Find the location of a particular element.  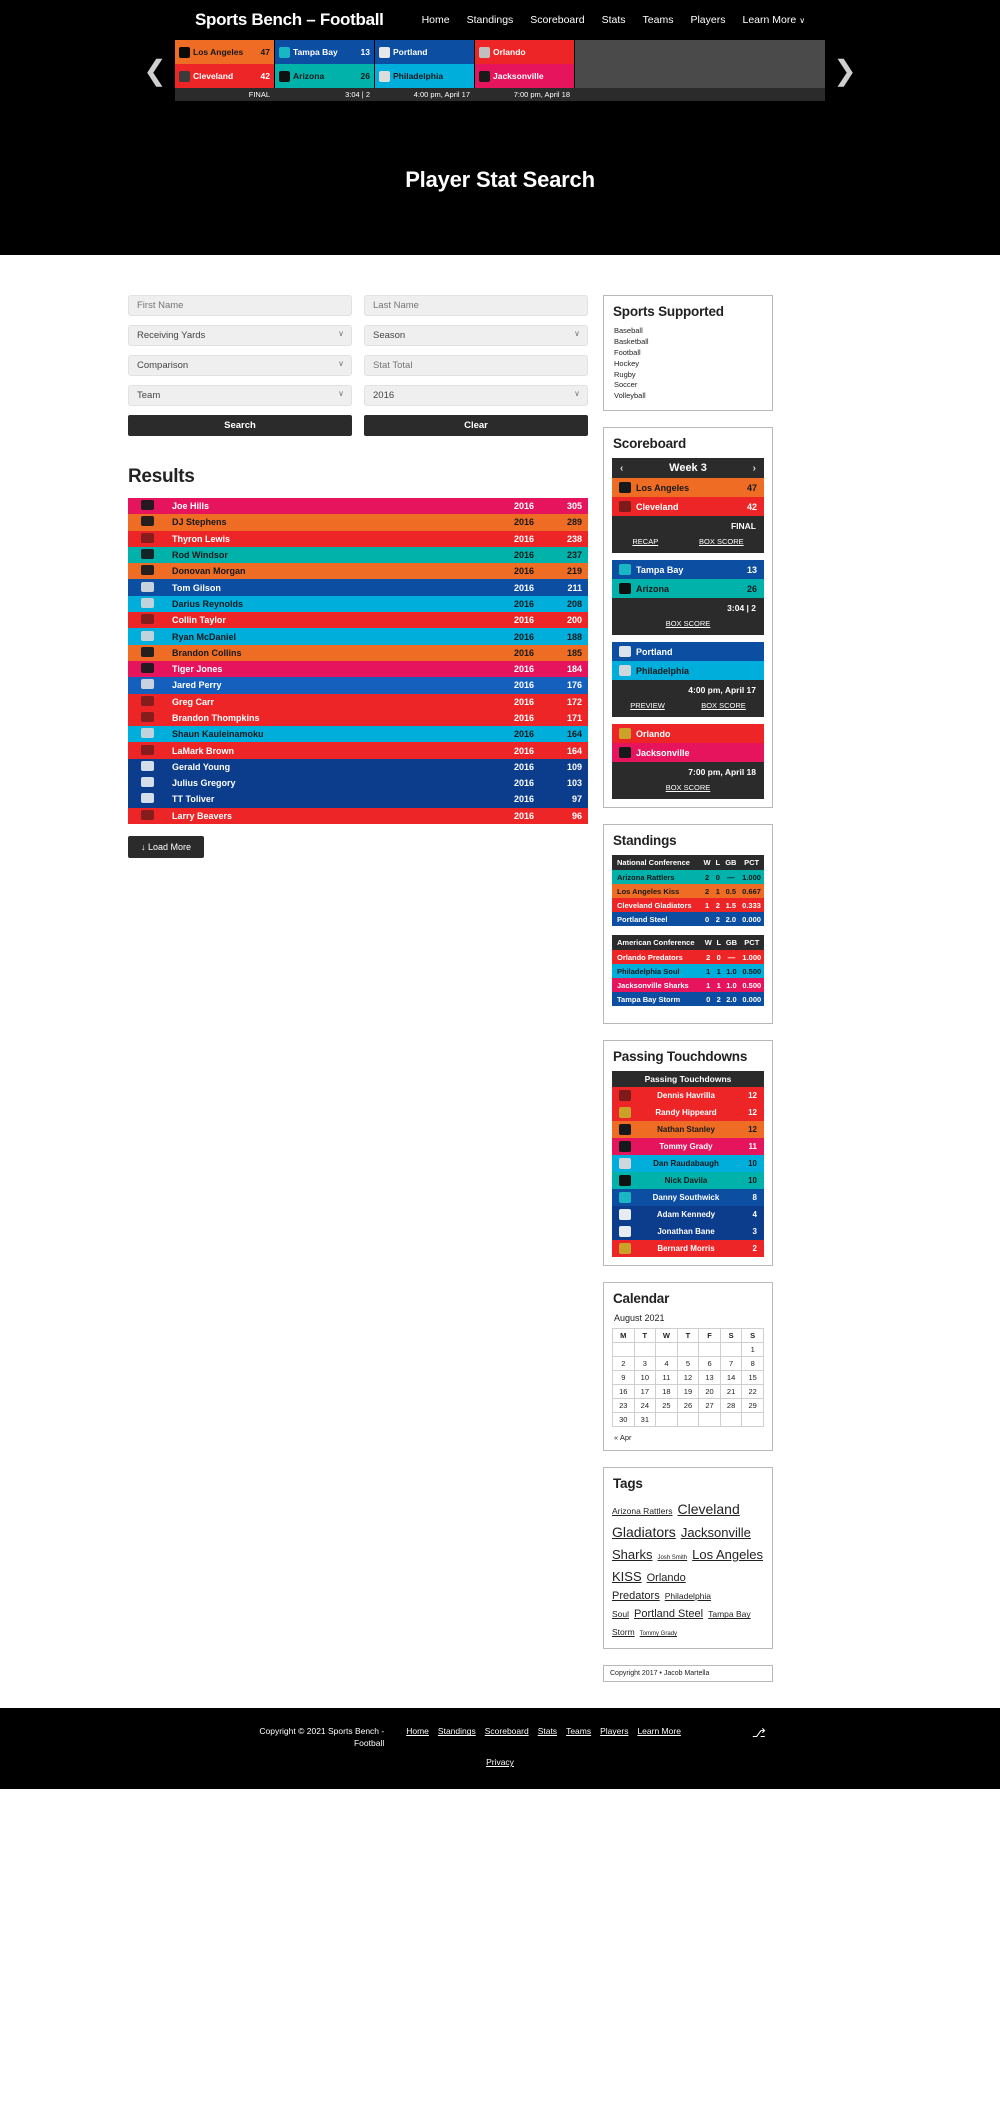

calendar-day-cell: 30 is located at coordinates (623, 1420).